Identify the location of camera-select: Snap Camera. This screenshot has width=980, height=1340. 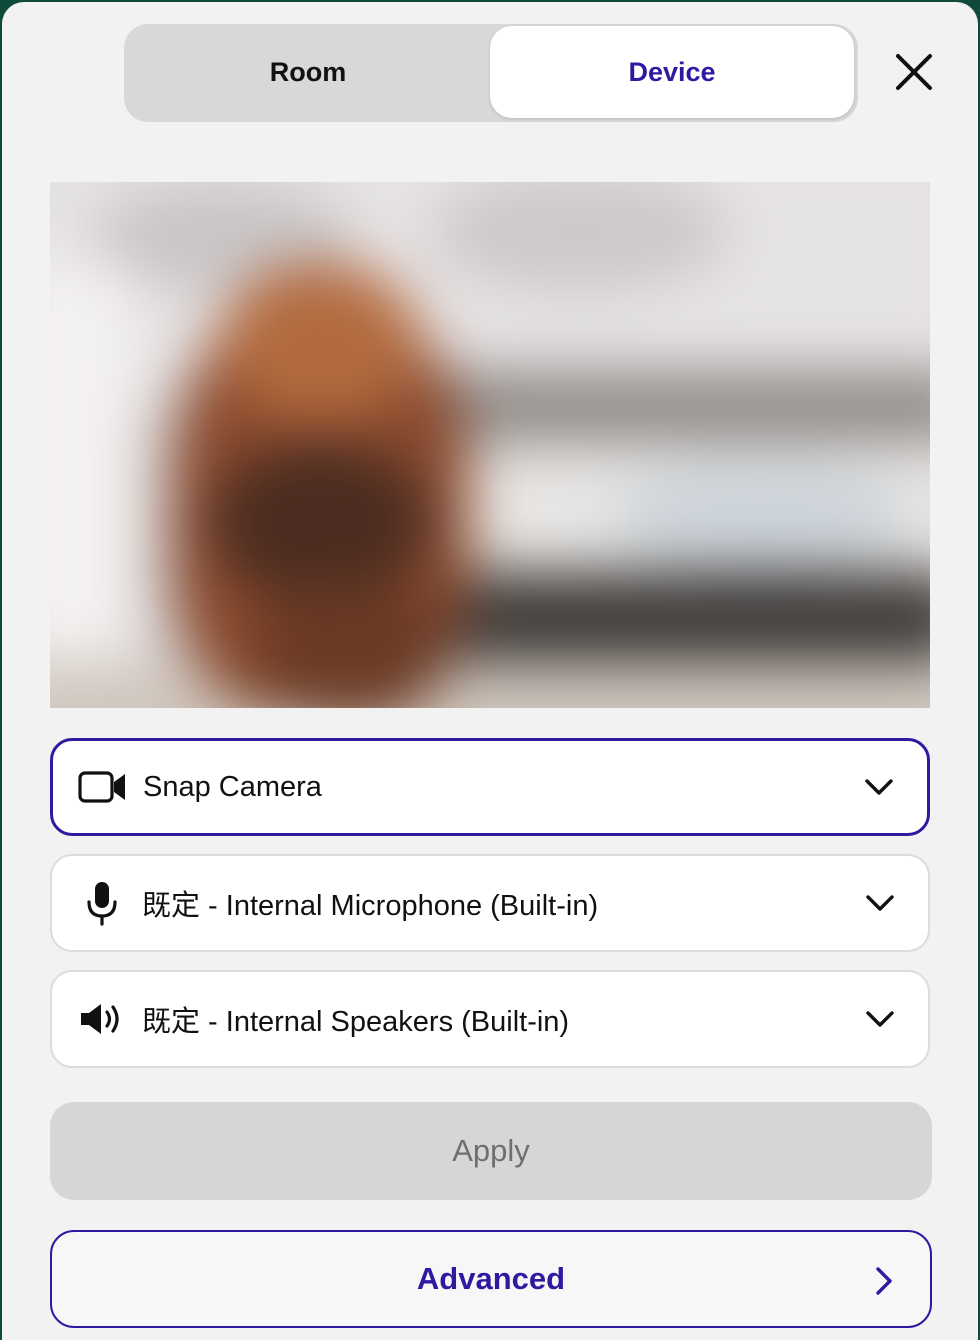
(490, 787).